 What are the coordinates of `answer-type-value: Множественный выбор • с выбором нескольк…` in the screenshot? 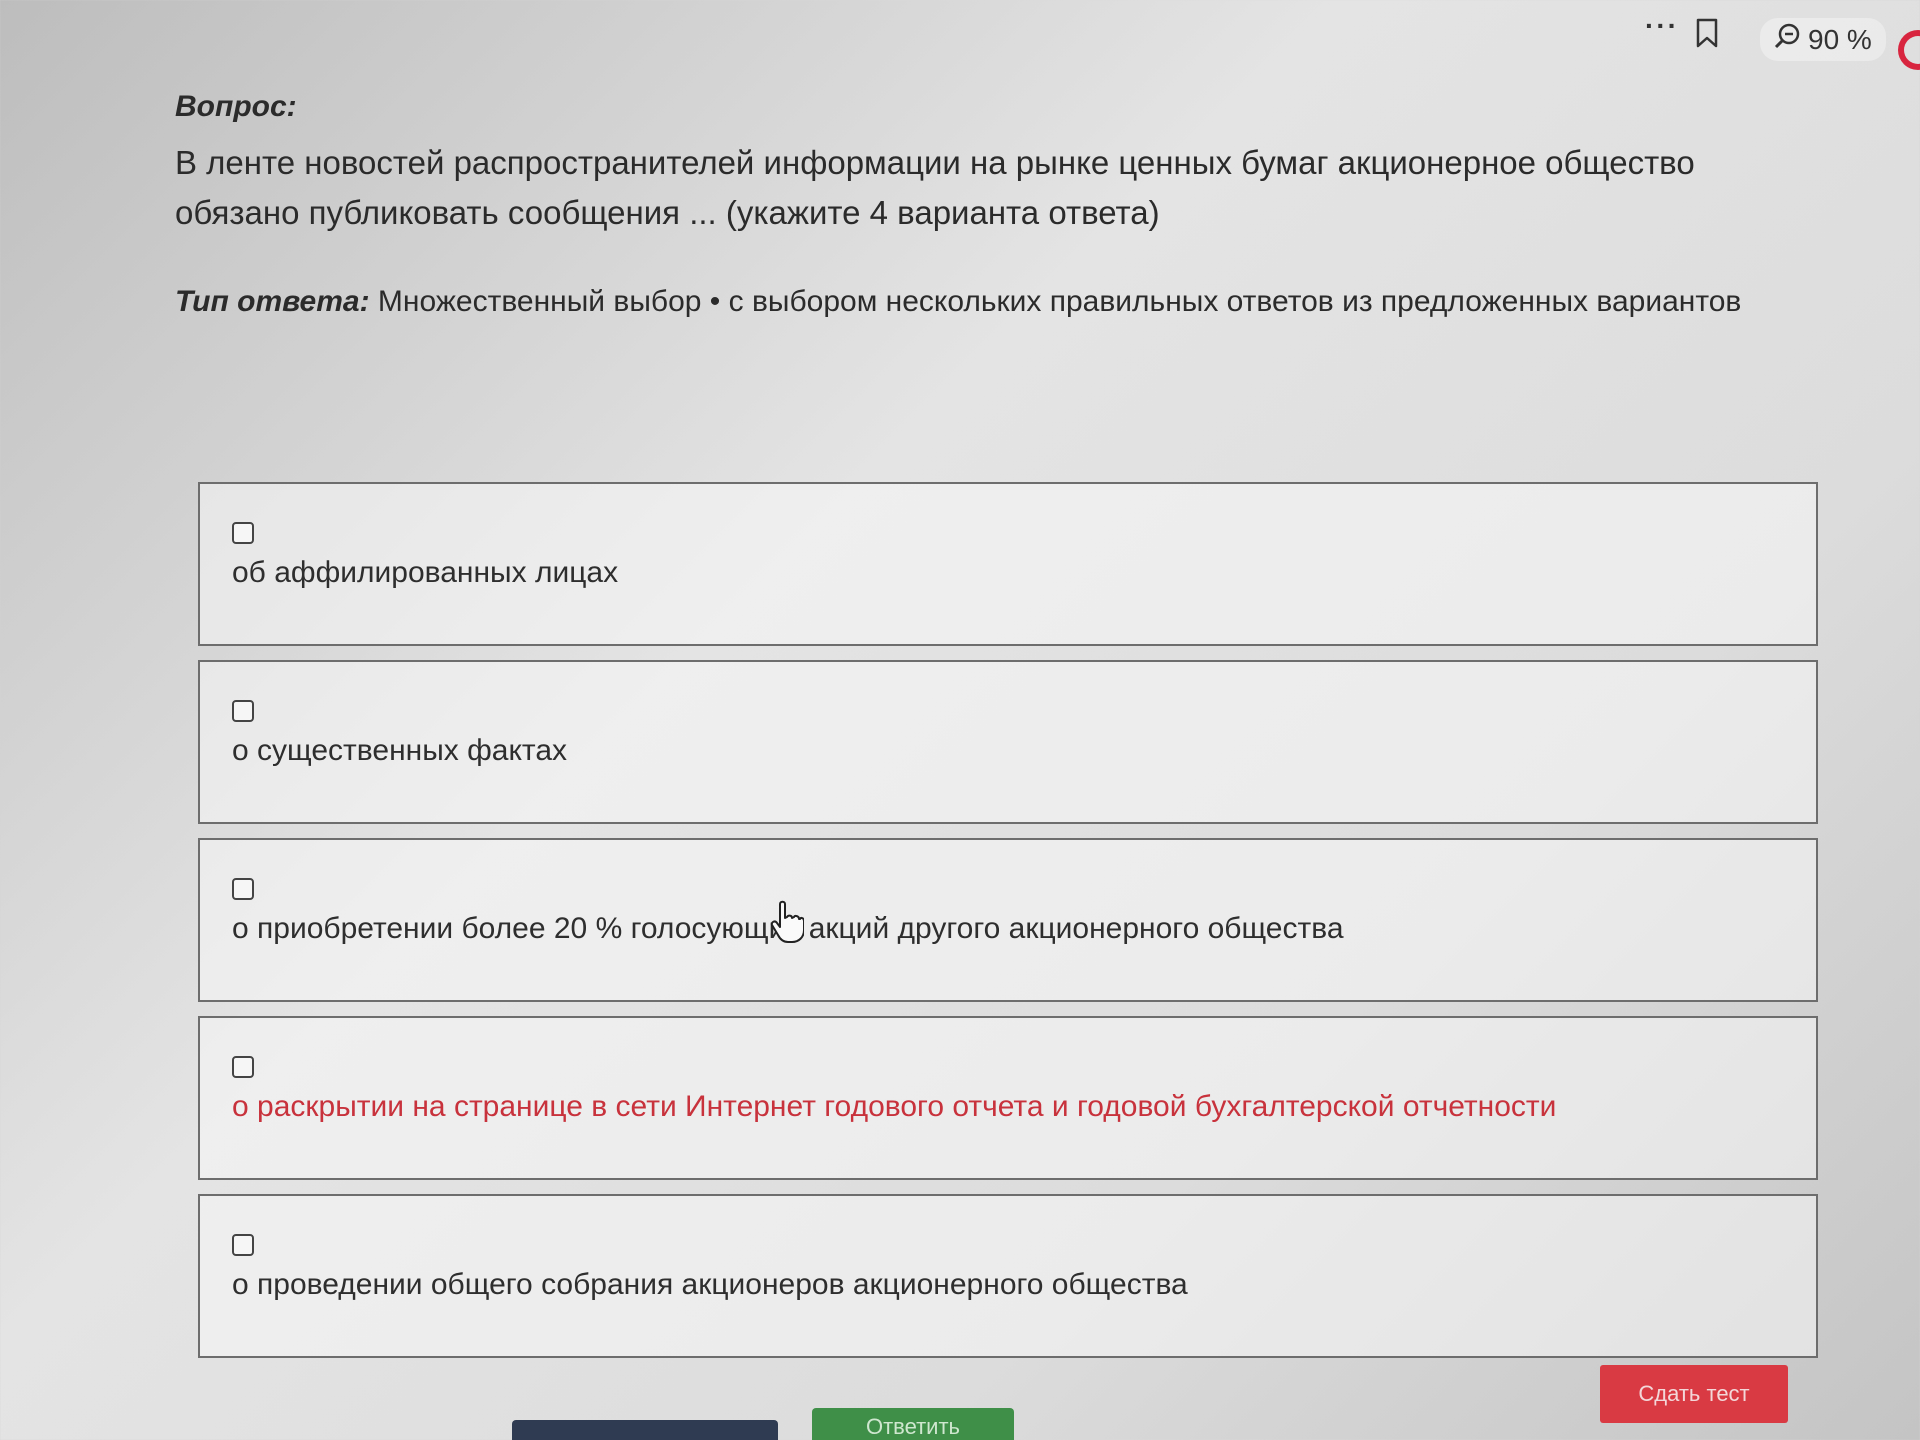 It's located at (1059, 301).